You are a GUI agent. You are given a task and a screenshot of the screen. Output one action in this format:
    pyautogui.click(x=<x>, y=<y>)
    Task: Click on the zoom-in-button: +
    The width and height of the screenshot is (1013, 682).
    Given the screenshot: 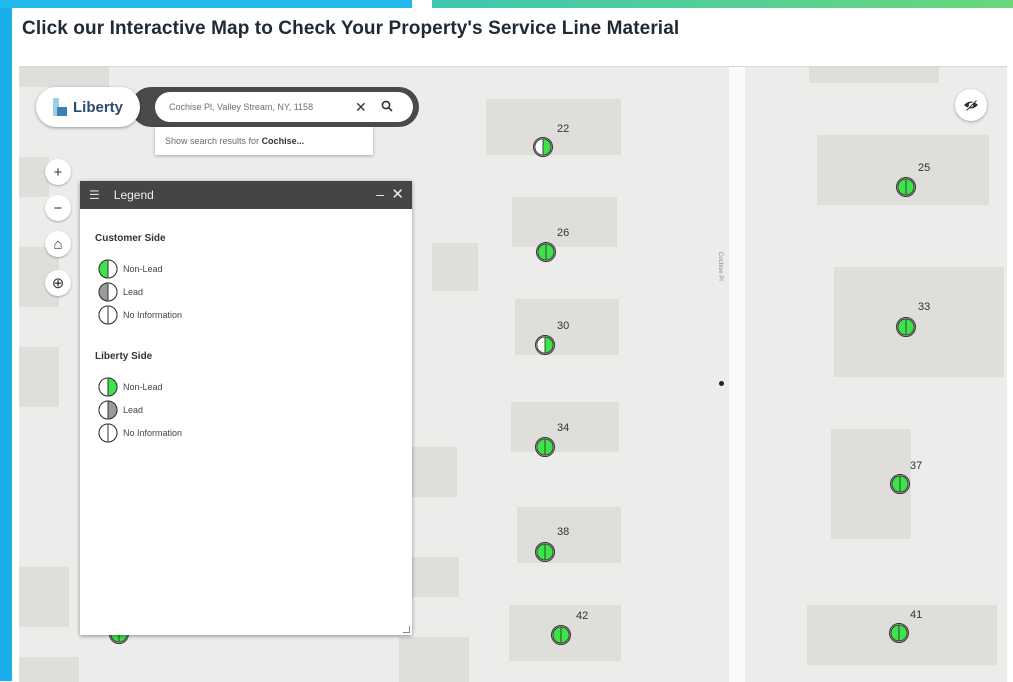 What is the action you would take?
    pyautogui.click(x=58, y=172)
    